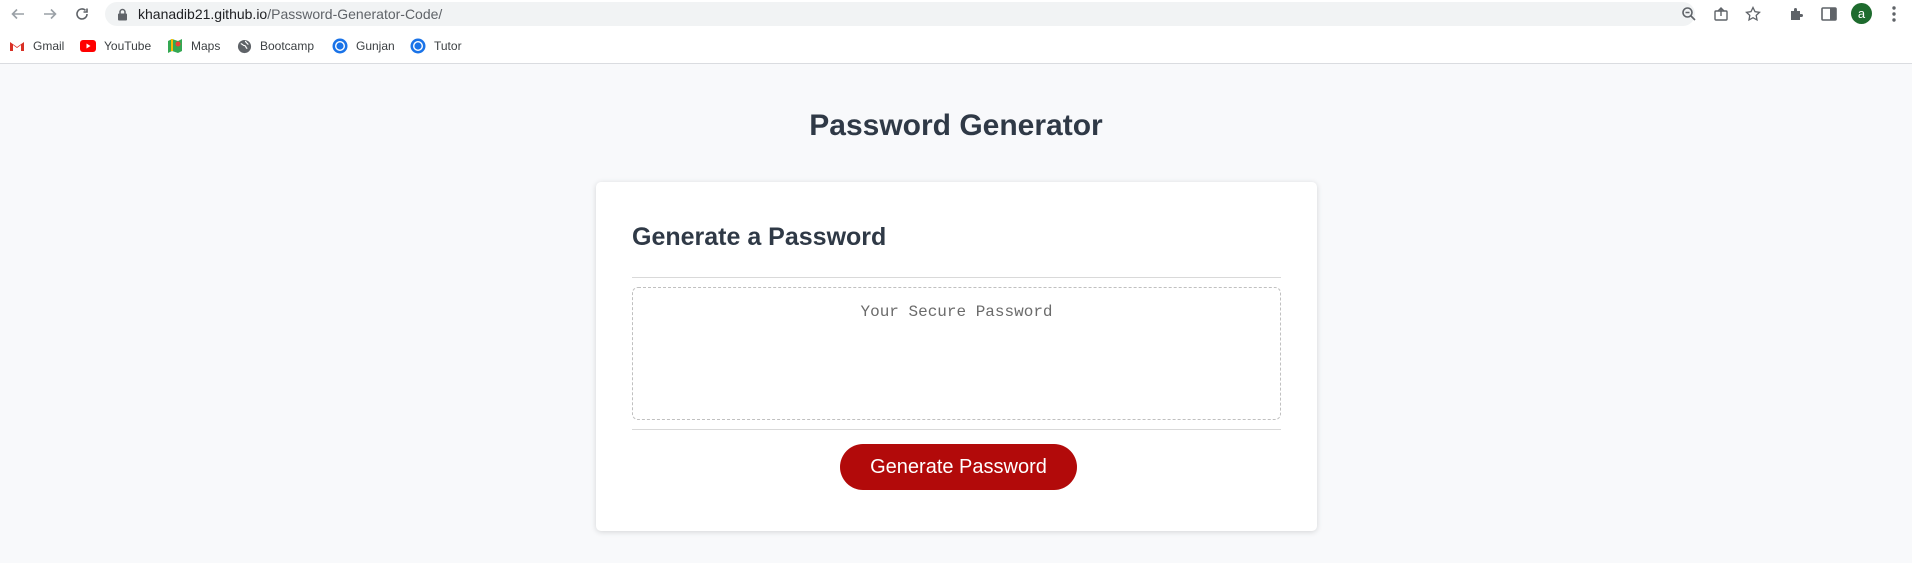  I want to click on bookmark-youtube: YouTube, so click(115, 46).